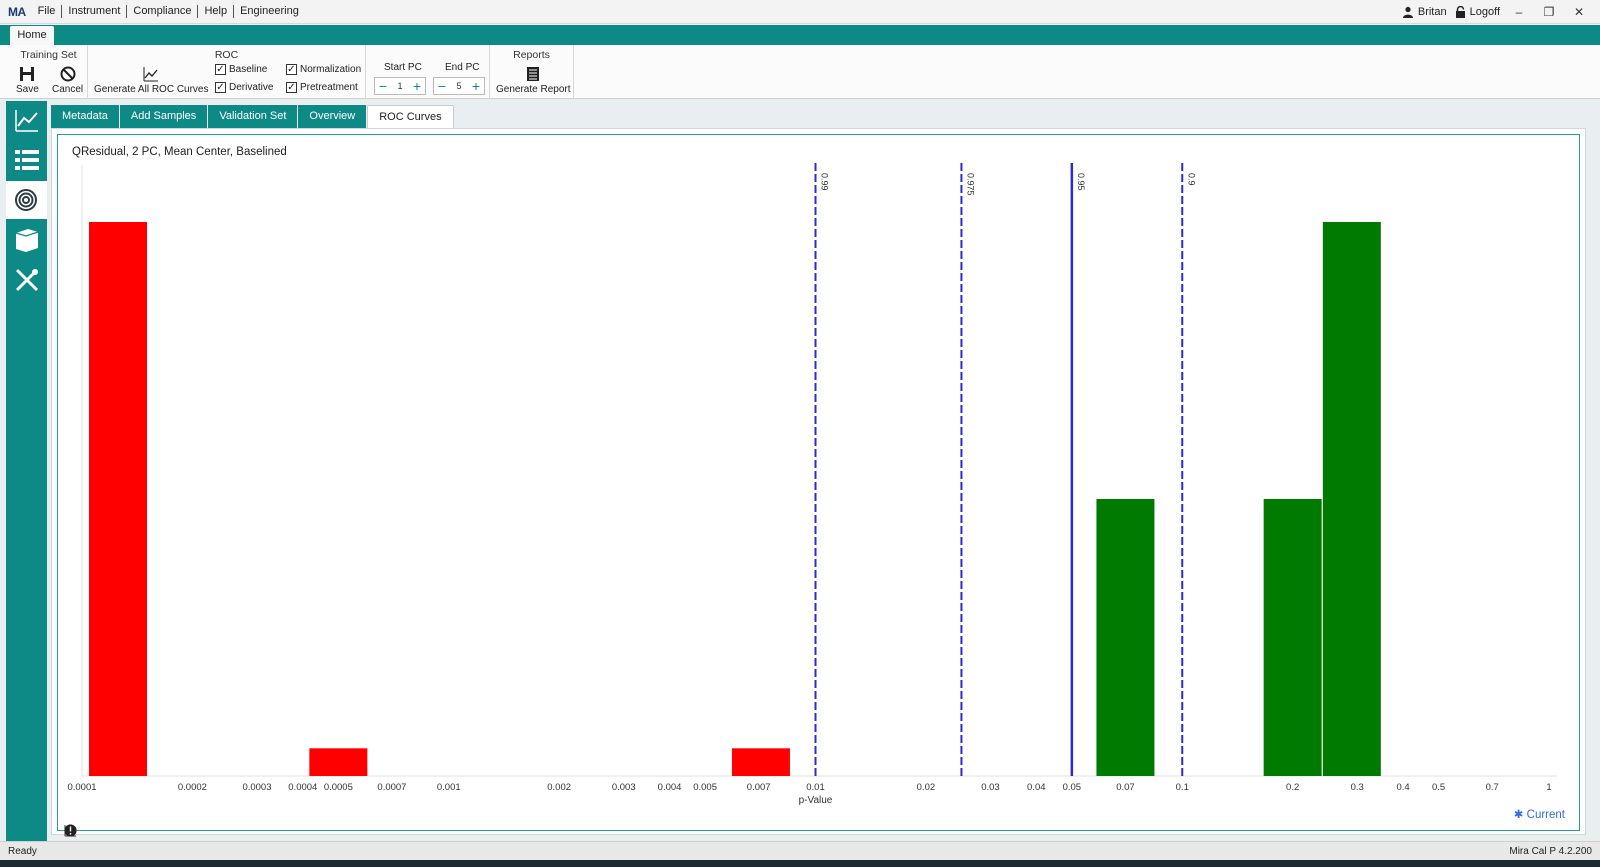  What do you see at coordinates (302, 787) in the screenshot?
I see `x-tick-label-3: 0.0004` at bounding box center [302, 787].